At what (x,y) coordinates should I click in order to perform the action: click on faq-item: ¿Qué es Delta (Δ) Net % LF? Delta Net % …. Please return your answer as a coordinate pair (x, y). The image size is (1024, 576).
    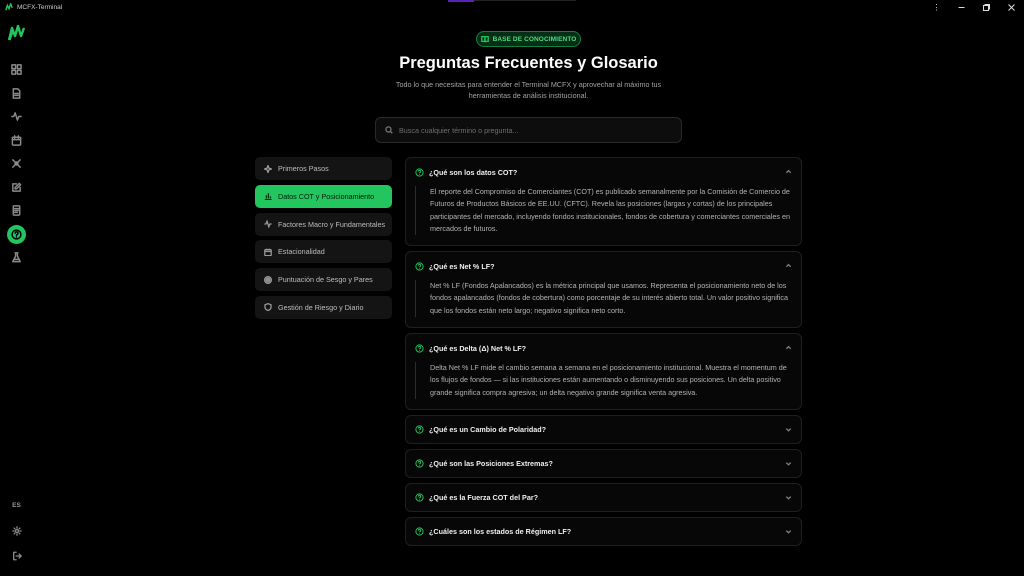
    Looking at the image, I should click on (603, 371).